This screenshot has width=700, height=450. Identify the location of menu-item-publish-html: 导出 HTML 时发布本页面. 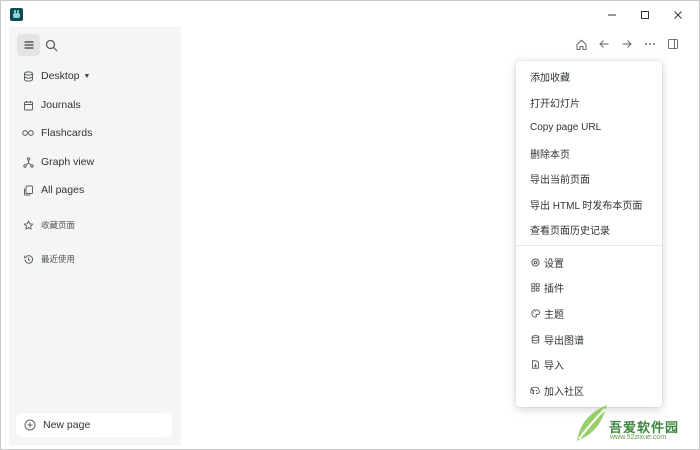
(586, 204).